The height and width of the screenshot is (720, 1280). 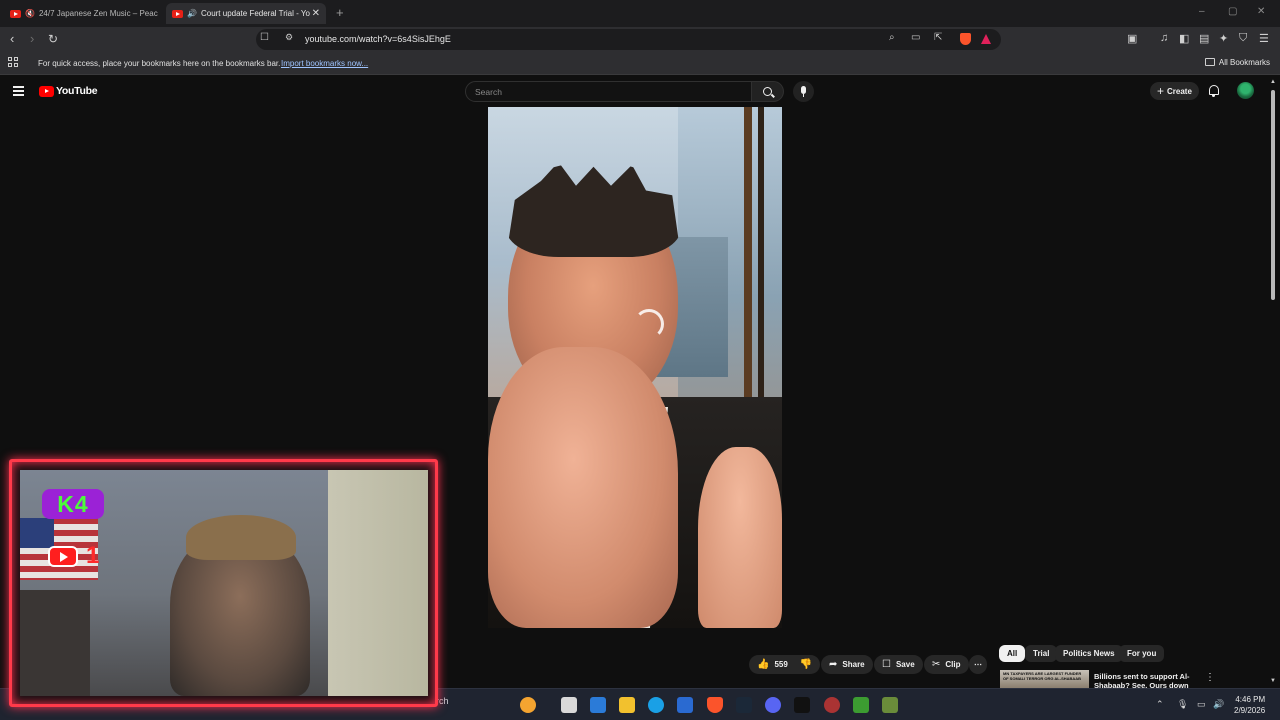 What do you see at coordinates (986, 39) in the screenshot?
I see `brave-rewards-icon` at bounding box center [986, 39].